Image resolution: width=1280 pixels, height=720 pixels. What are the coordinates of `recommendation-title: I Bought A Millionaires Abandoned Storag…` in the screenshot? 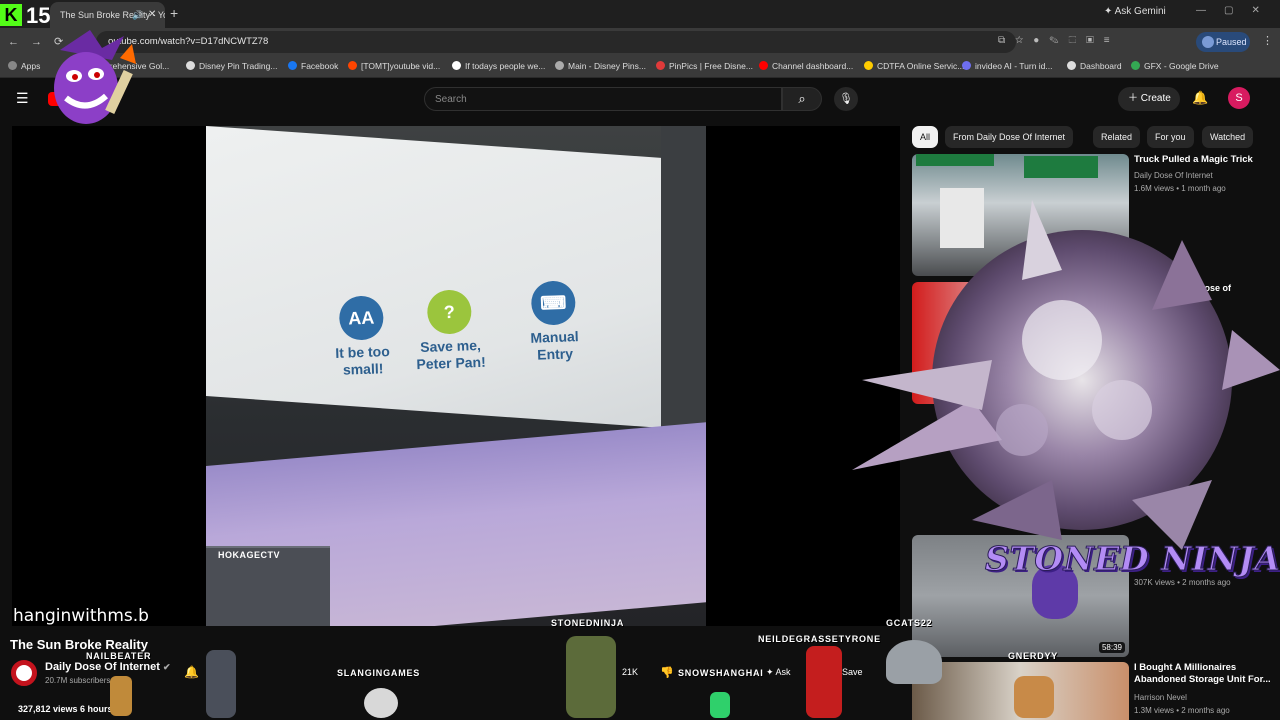 It's located at (1204, 674).